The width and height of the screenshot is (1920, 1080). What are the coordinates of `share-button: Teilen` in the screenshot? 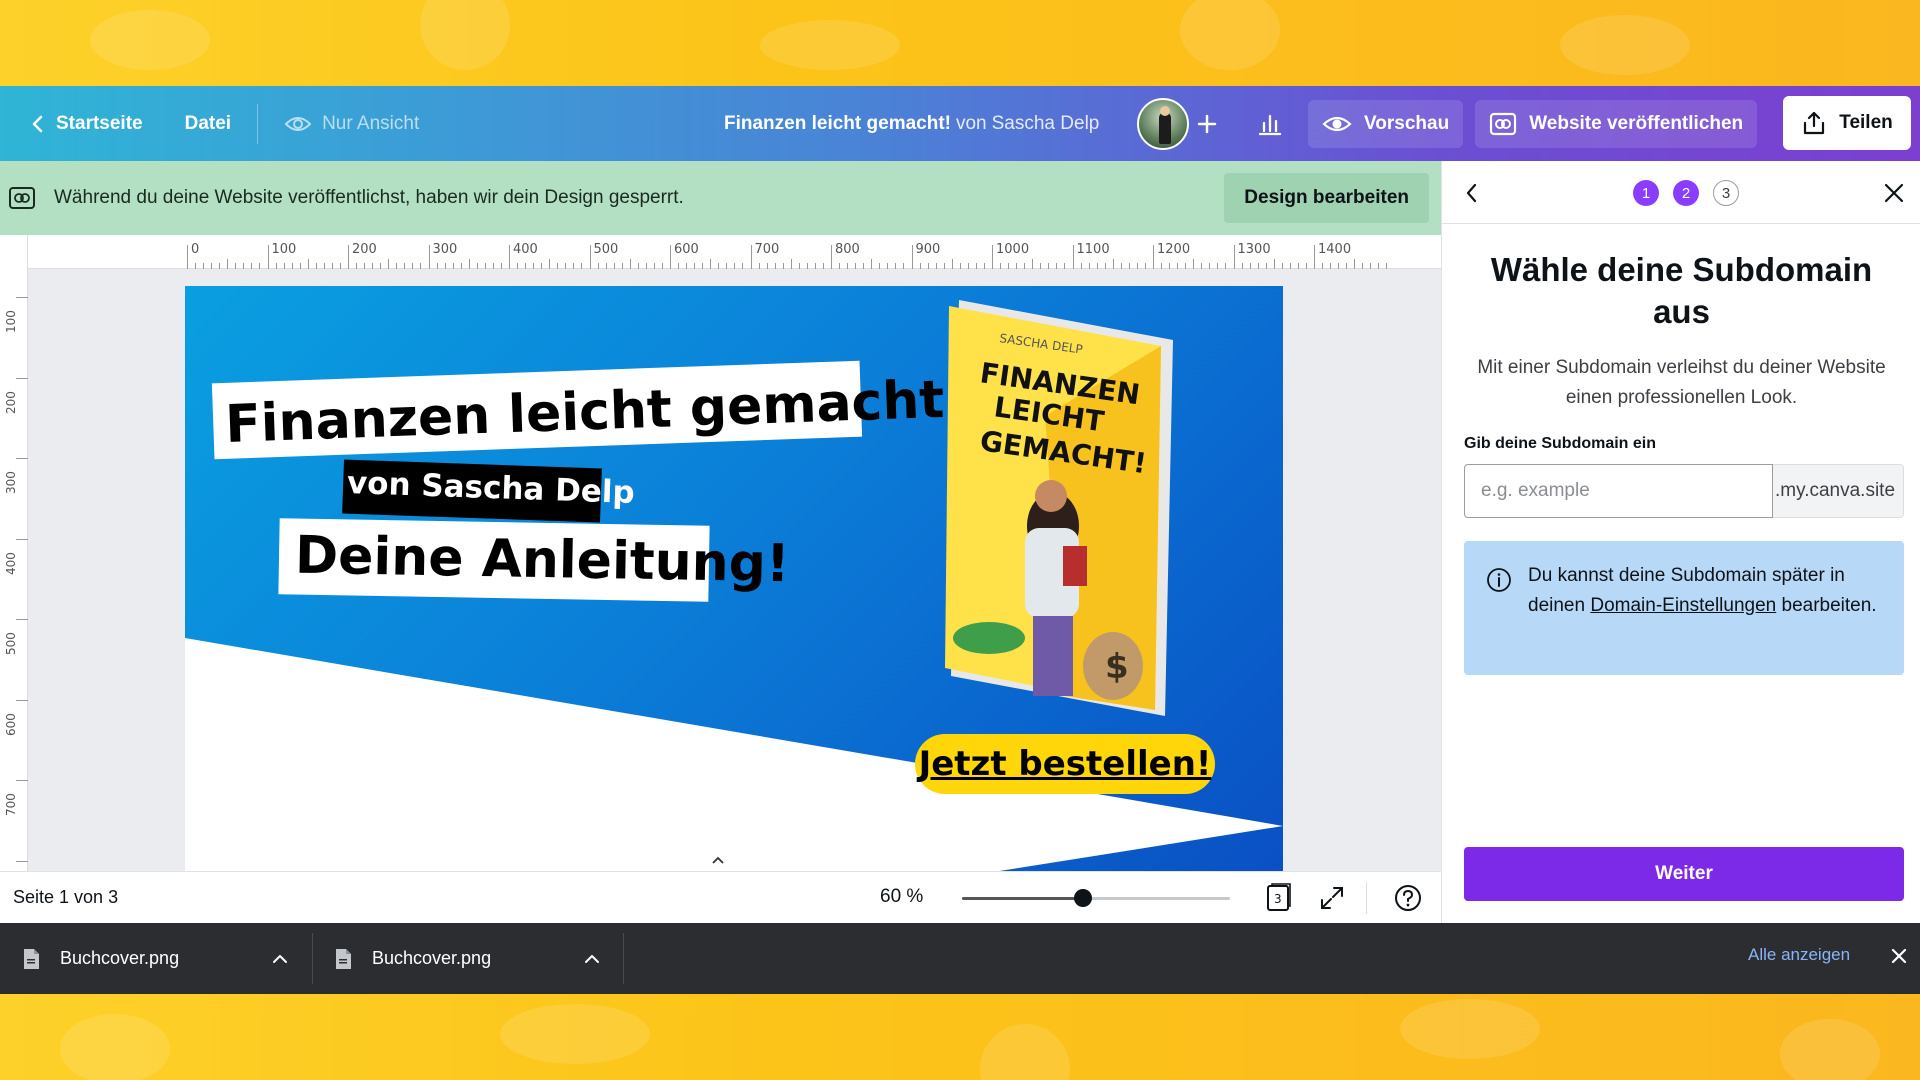 It's located at (1847, 123).